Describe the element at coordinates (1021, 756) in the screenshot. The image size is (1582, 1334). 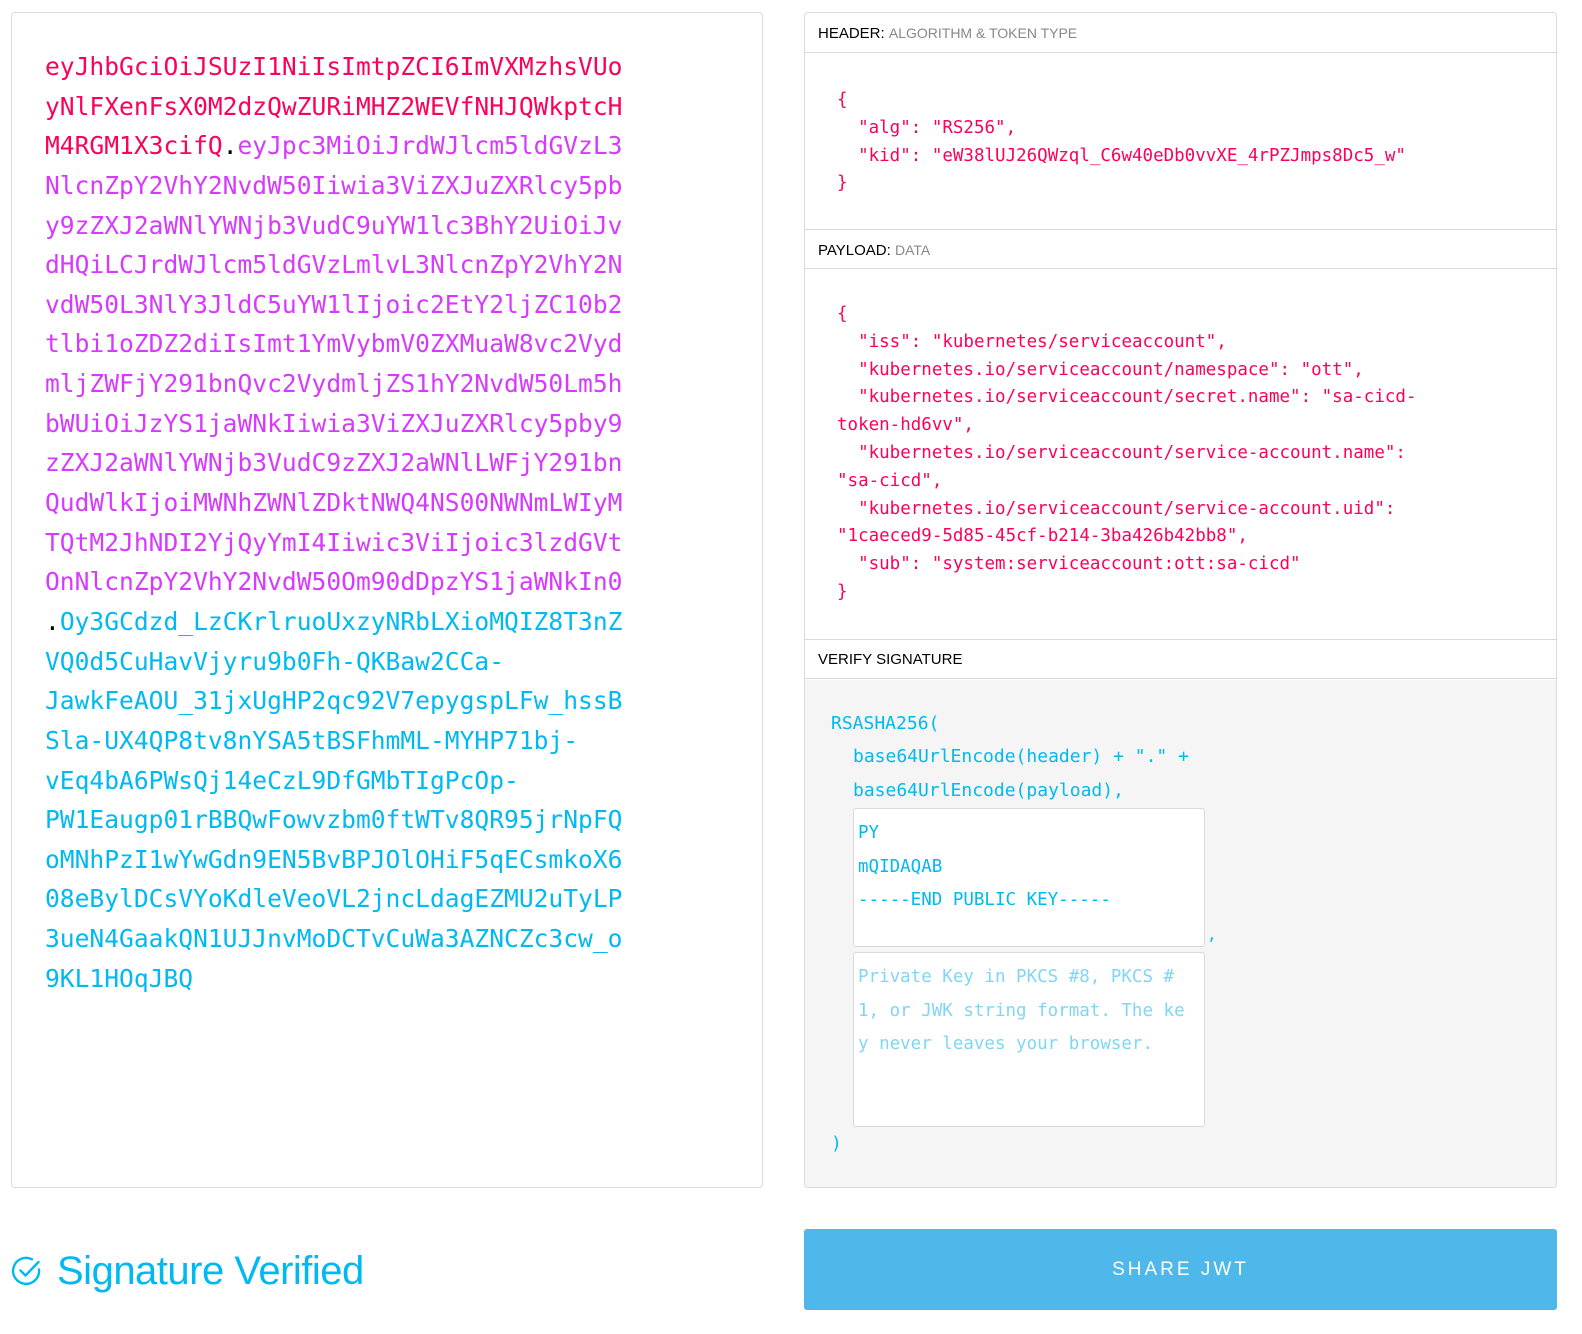
I see `encode-header-line: base64UrlEncode(header) + "." +` at that location.